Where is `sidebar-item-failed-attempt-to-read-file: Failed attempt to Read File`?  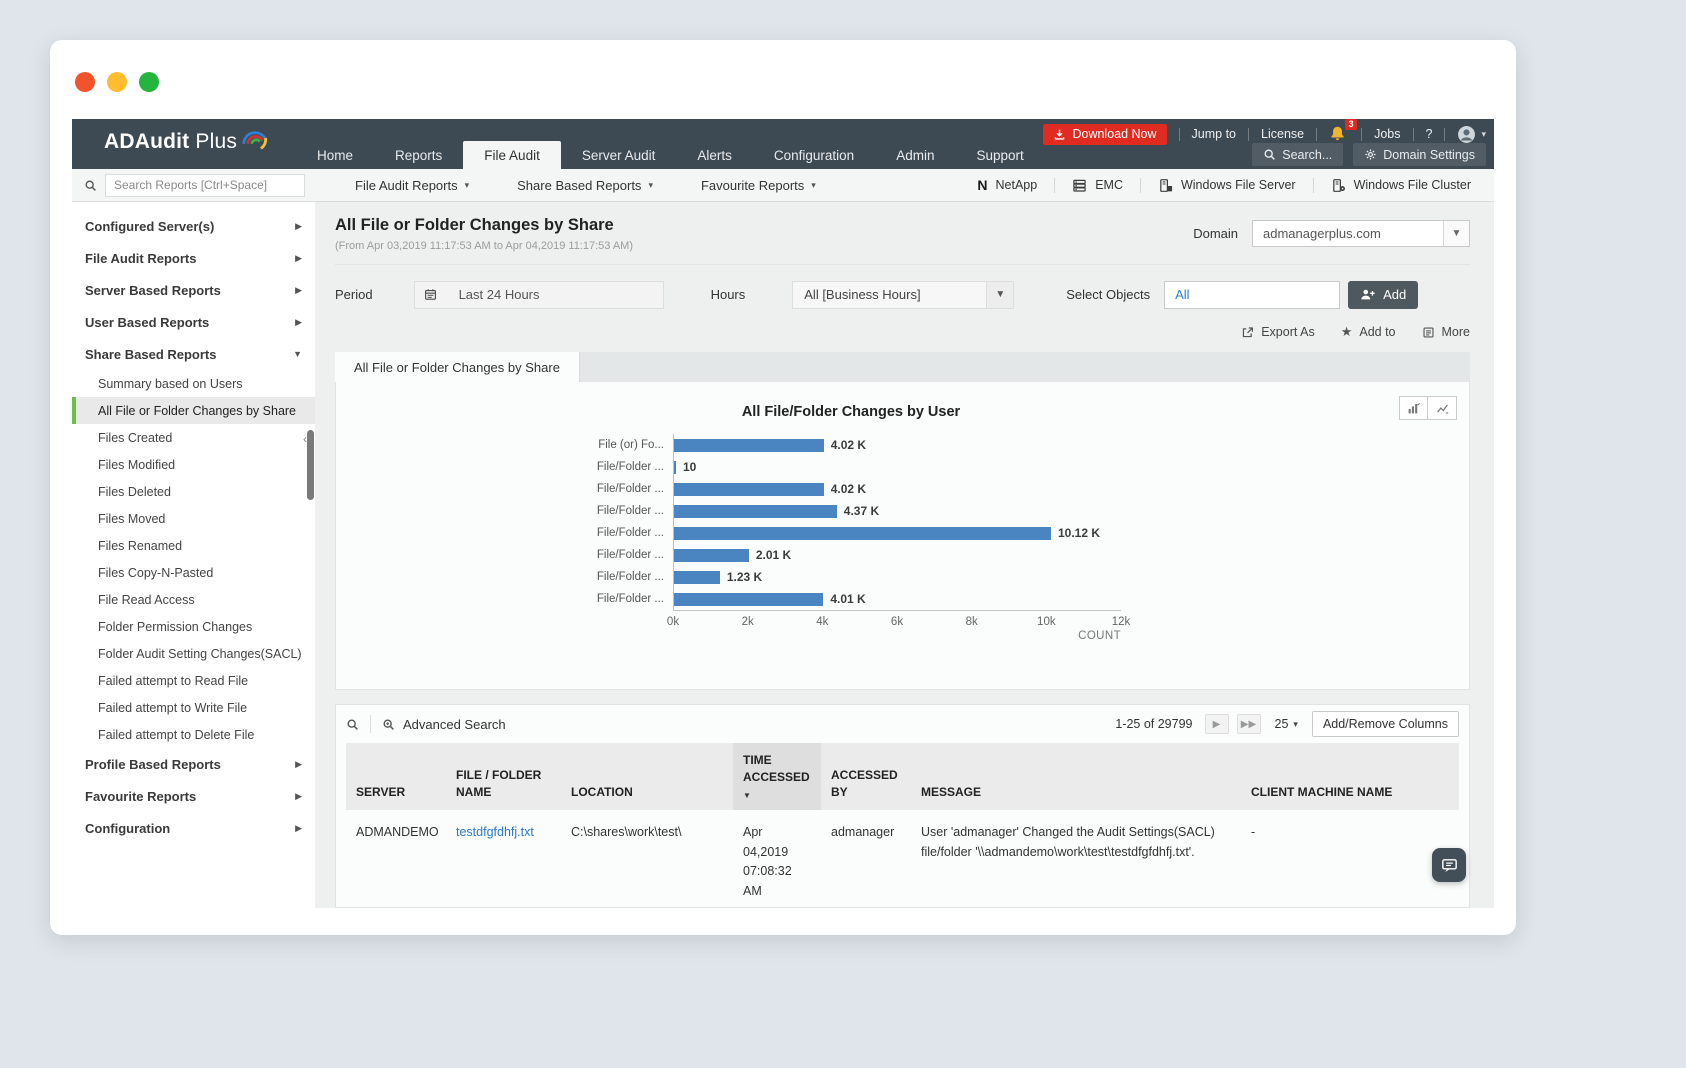 sidebar-item-failed-attempt-to-read-file: Failed attempt to Read File is located at coordinates (193, 680).